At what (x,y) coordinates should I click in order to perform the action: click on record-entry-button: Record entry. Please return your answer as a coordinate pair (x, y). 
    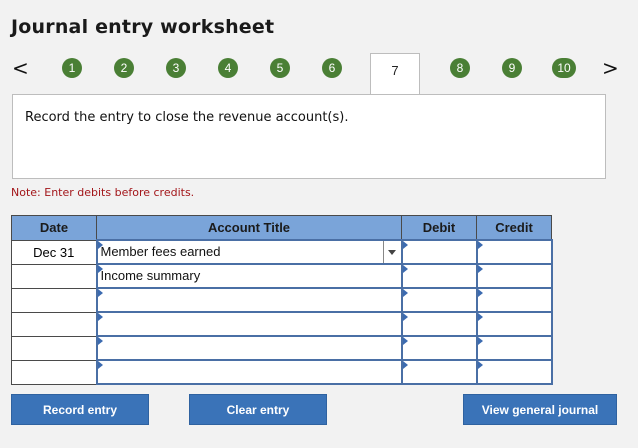
    Looking at the image, I should click on (80, 409).